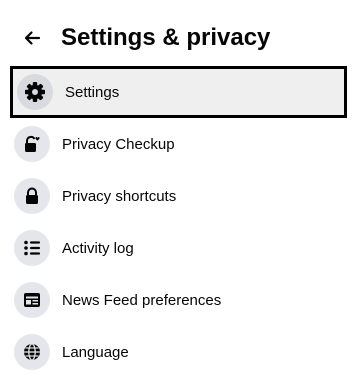  What do you see at coordinates (32, 196) in the screenshot?
I see `lock-icon` at bounding box center [32, 196].